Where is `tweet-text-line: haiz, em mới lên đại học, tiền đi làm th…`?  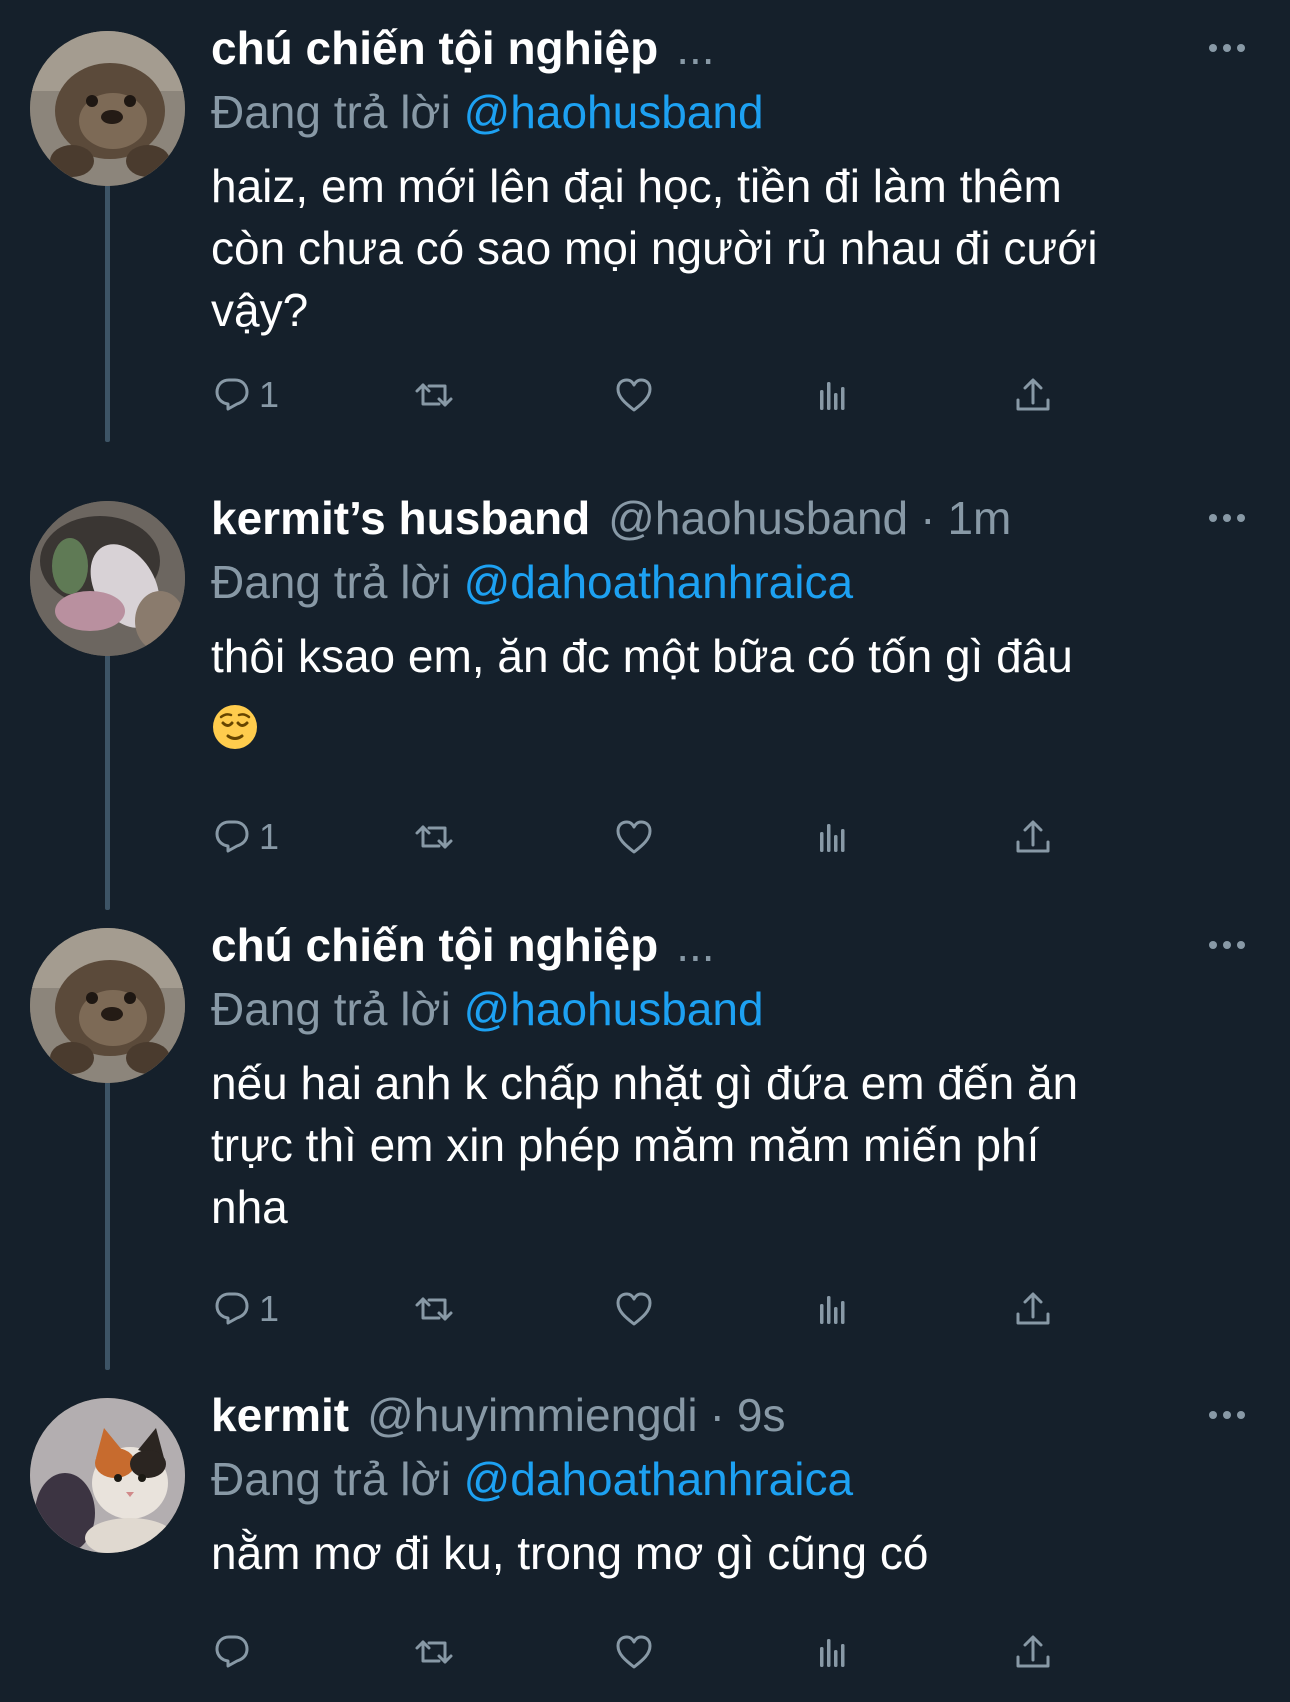
tweet-text-line: haiz, em mới lên đại học, tiền đi làm th… is located at coordinates (636, 186).